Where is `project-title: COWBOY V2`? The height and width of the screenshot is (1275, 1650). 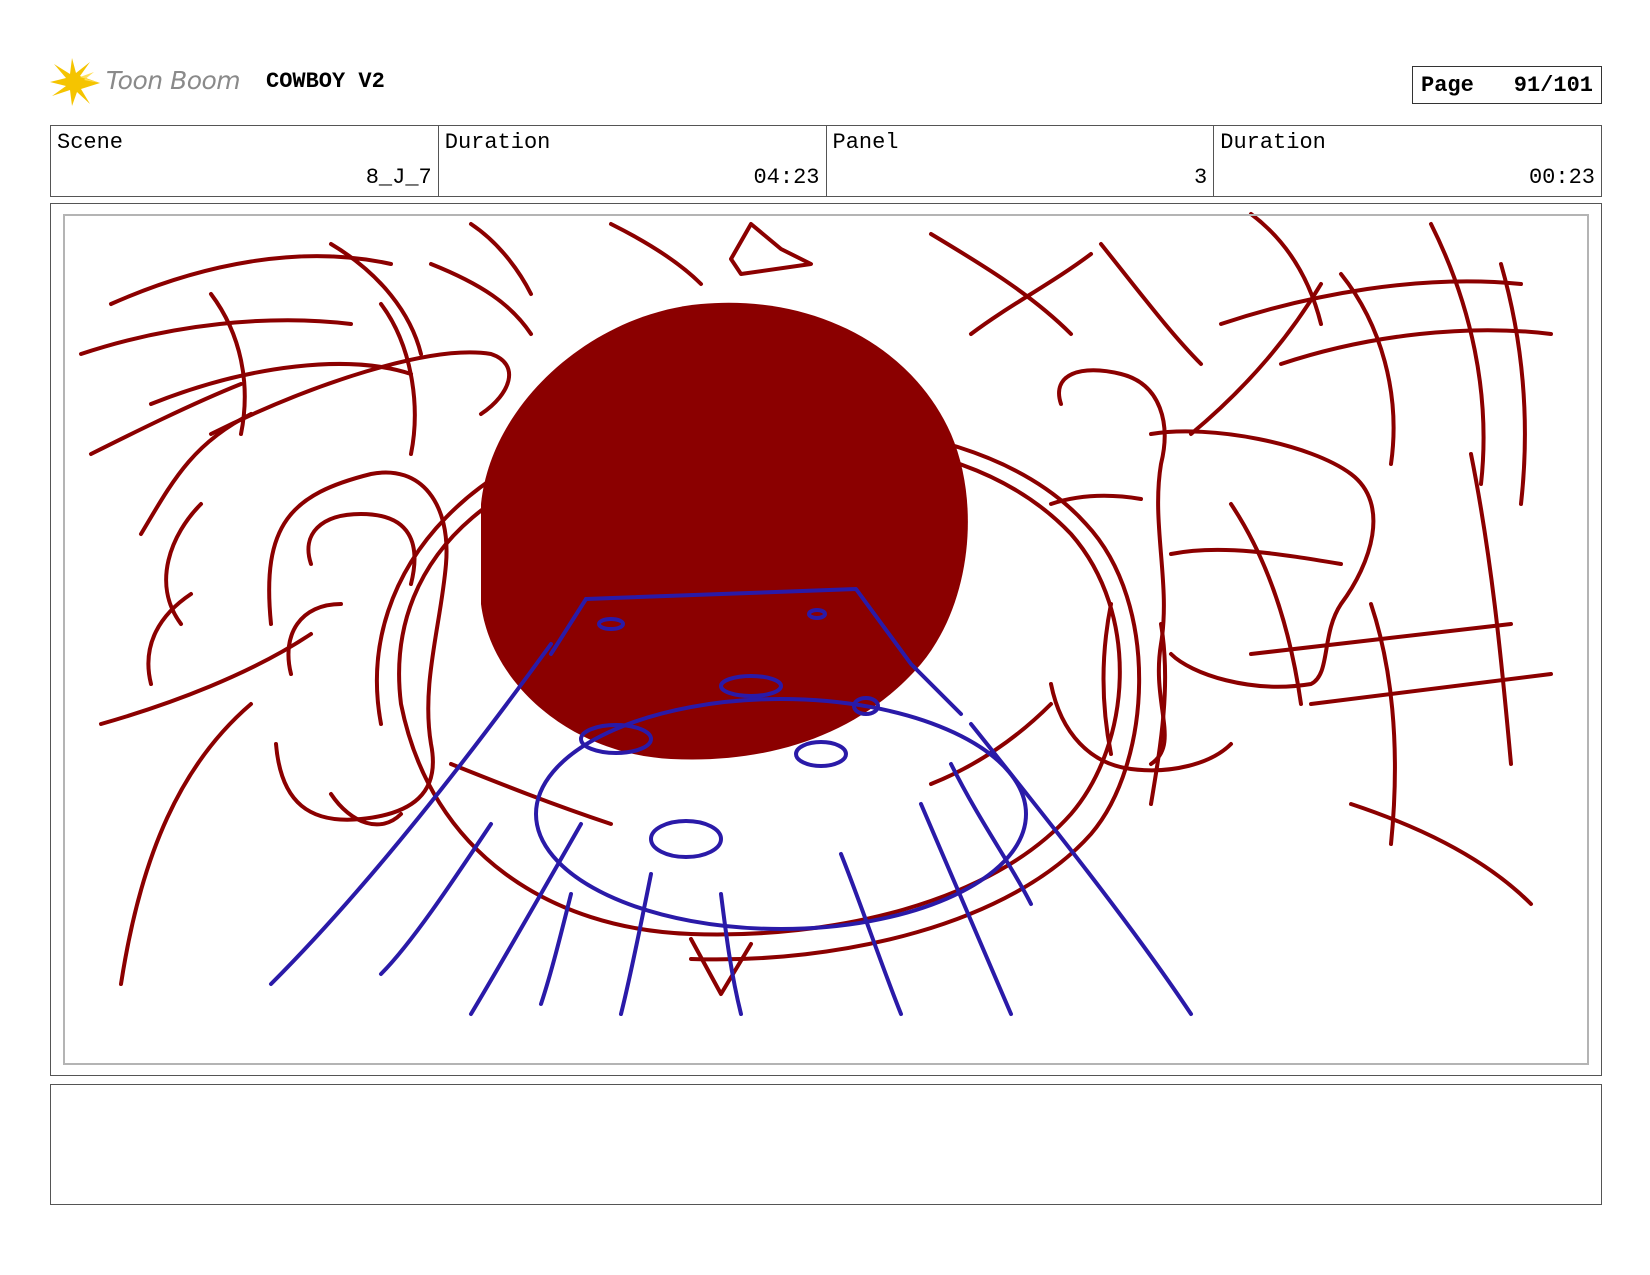 project-title: COWBOY V2 is located at coordinates (325, 81).